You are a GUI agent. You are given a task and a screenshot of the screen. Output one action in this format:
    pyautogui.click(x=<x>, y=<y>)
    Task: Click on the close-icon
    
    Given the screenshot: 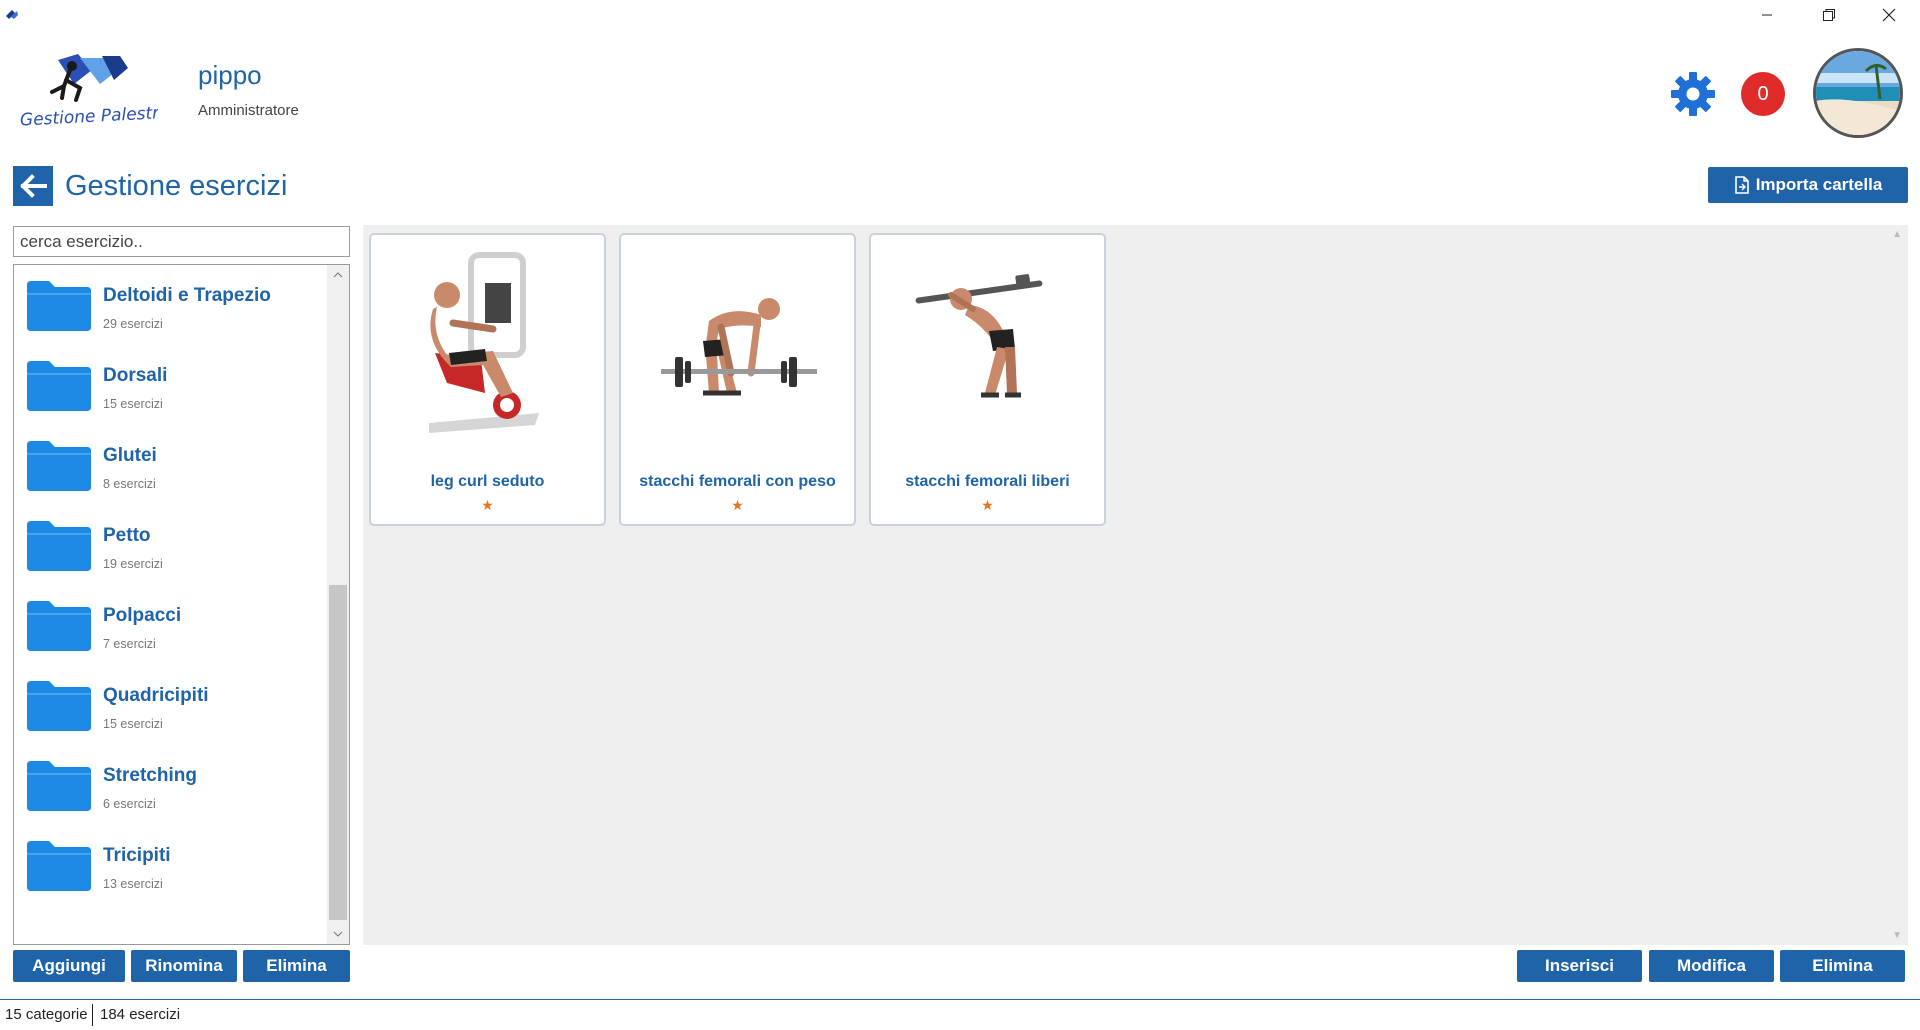 What is the action you would take?
    pyautogui.click(x=1889, y=15)
    